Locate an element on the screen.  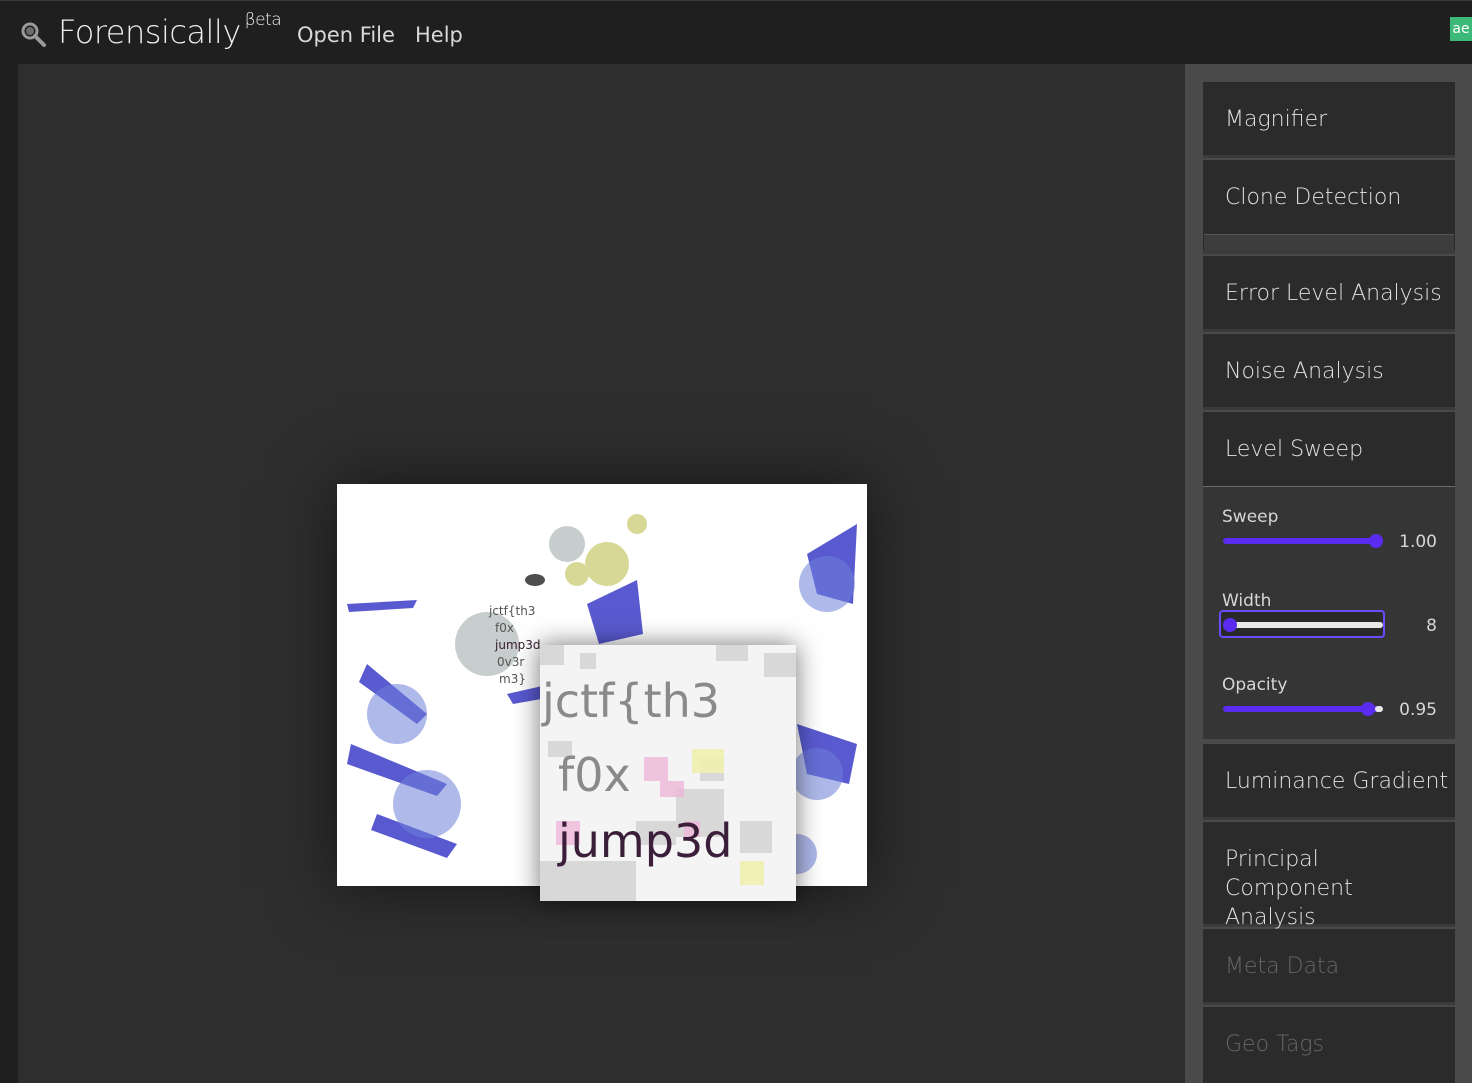
panel-meta-data: Meta Data is located at coordinates (1329, 967).